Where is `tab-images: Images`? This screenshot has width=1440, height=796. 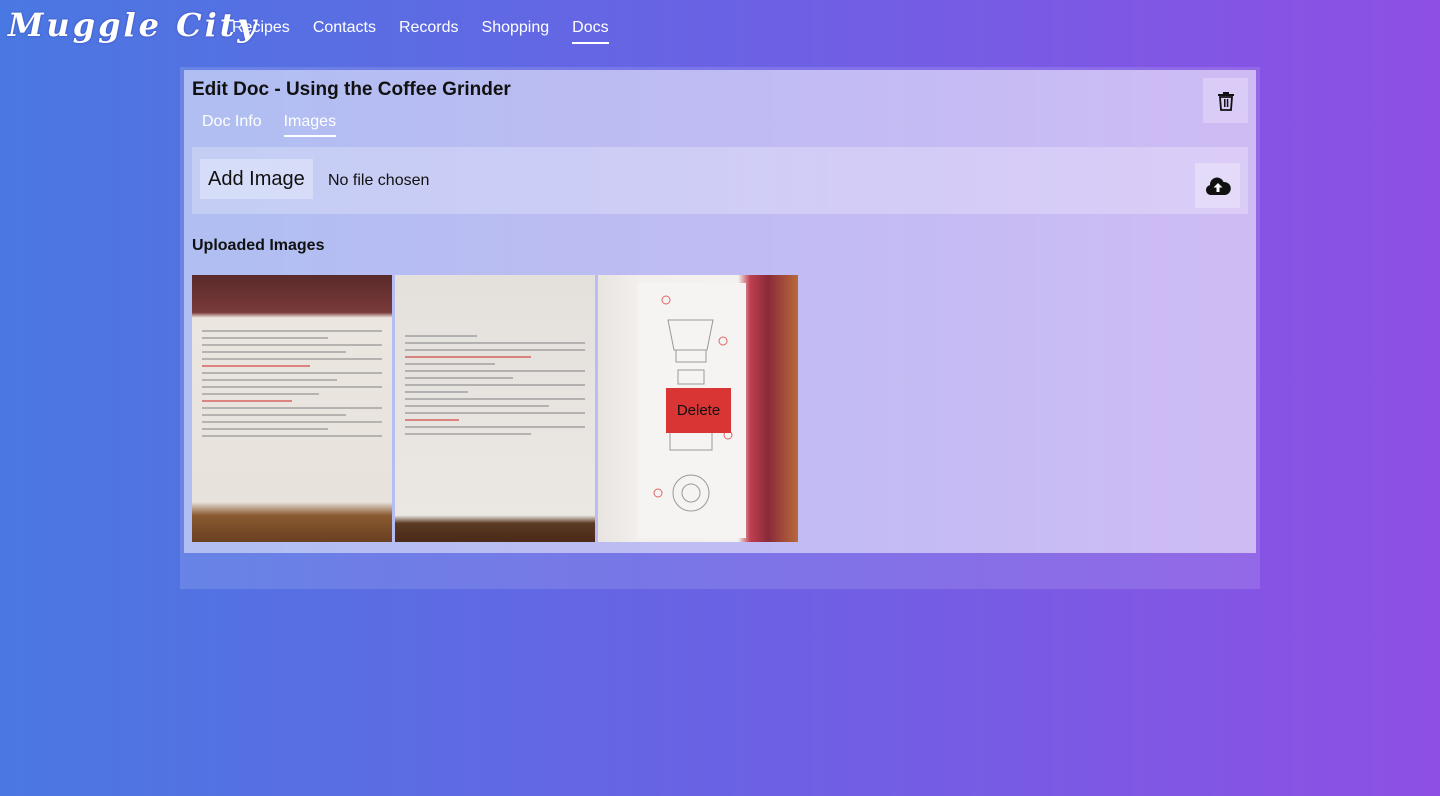
tab-images: Images is located at coordinates (310, 125).